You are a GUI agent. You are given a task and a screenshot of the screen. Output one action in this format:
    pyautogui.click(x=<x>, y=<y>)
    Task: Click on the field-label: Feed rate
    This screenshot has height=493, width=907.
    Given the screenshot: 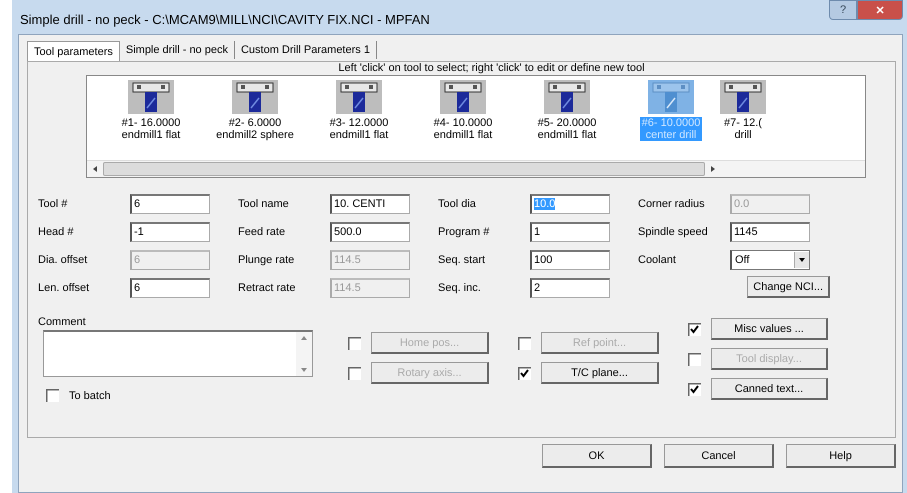 What is the action you would take?
    pyautogui.click(x=262, y=232)
    